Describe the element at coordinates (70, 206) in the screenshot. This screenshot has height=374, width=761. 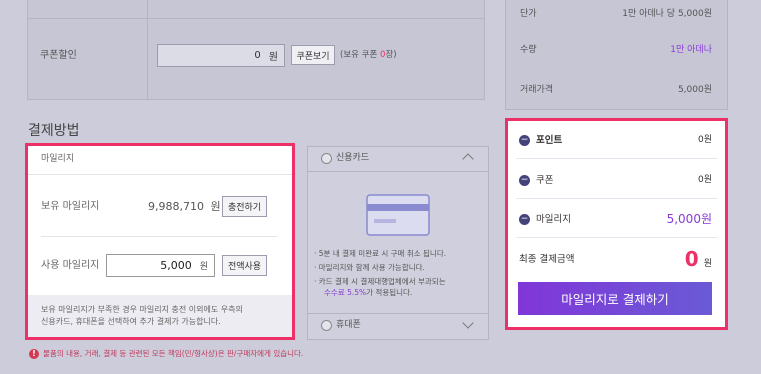
I see `held-mileage-label: 보유 마일리지` at that location.